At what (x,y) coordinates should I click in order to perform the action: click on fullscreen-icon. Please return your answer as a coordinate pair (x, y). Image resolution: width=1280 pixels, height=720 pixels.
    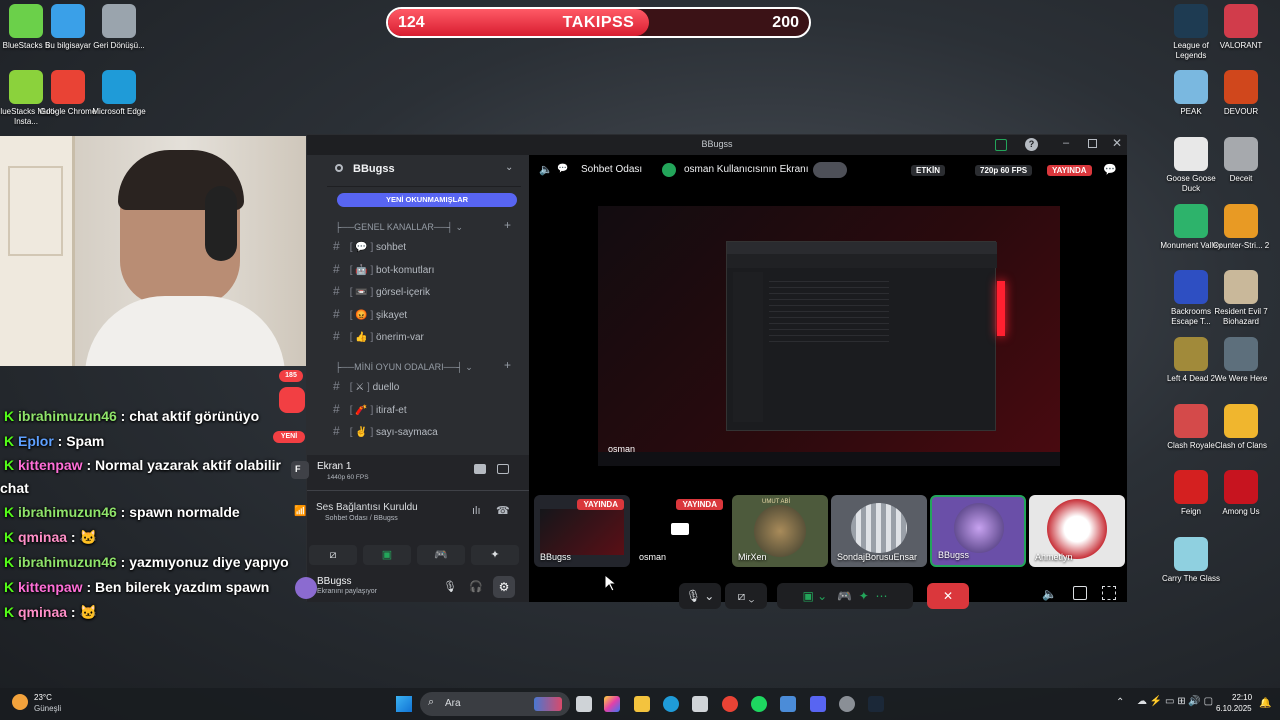
    Looking at the image, I should click on (1109, 593).